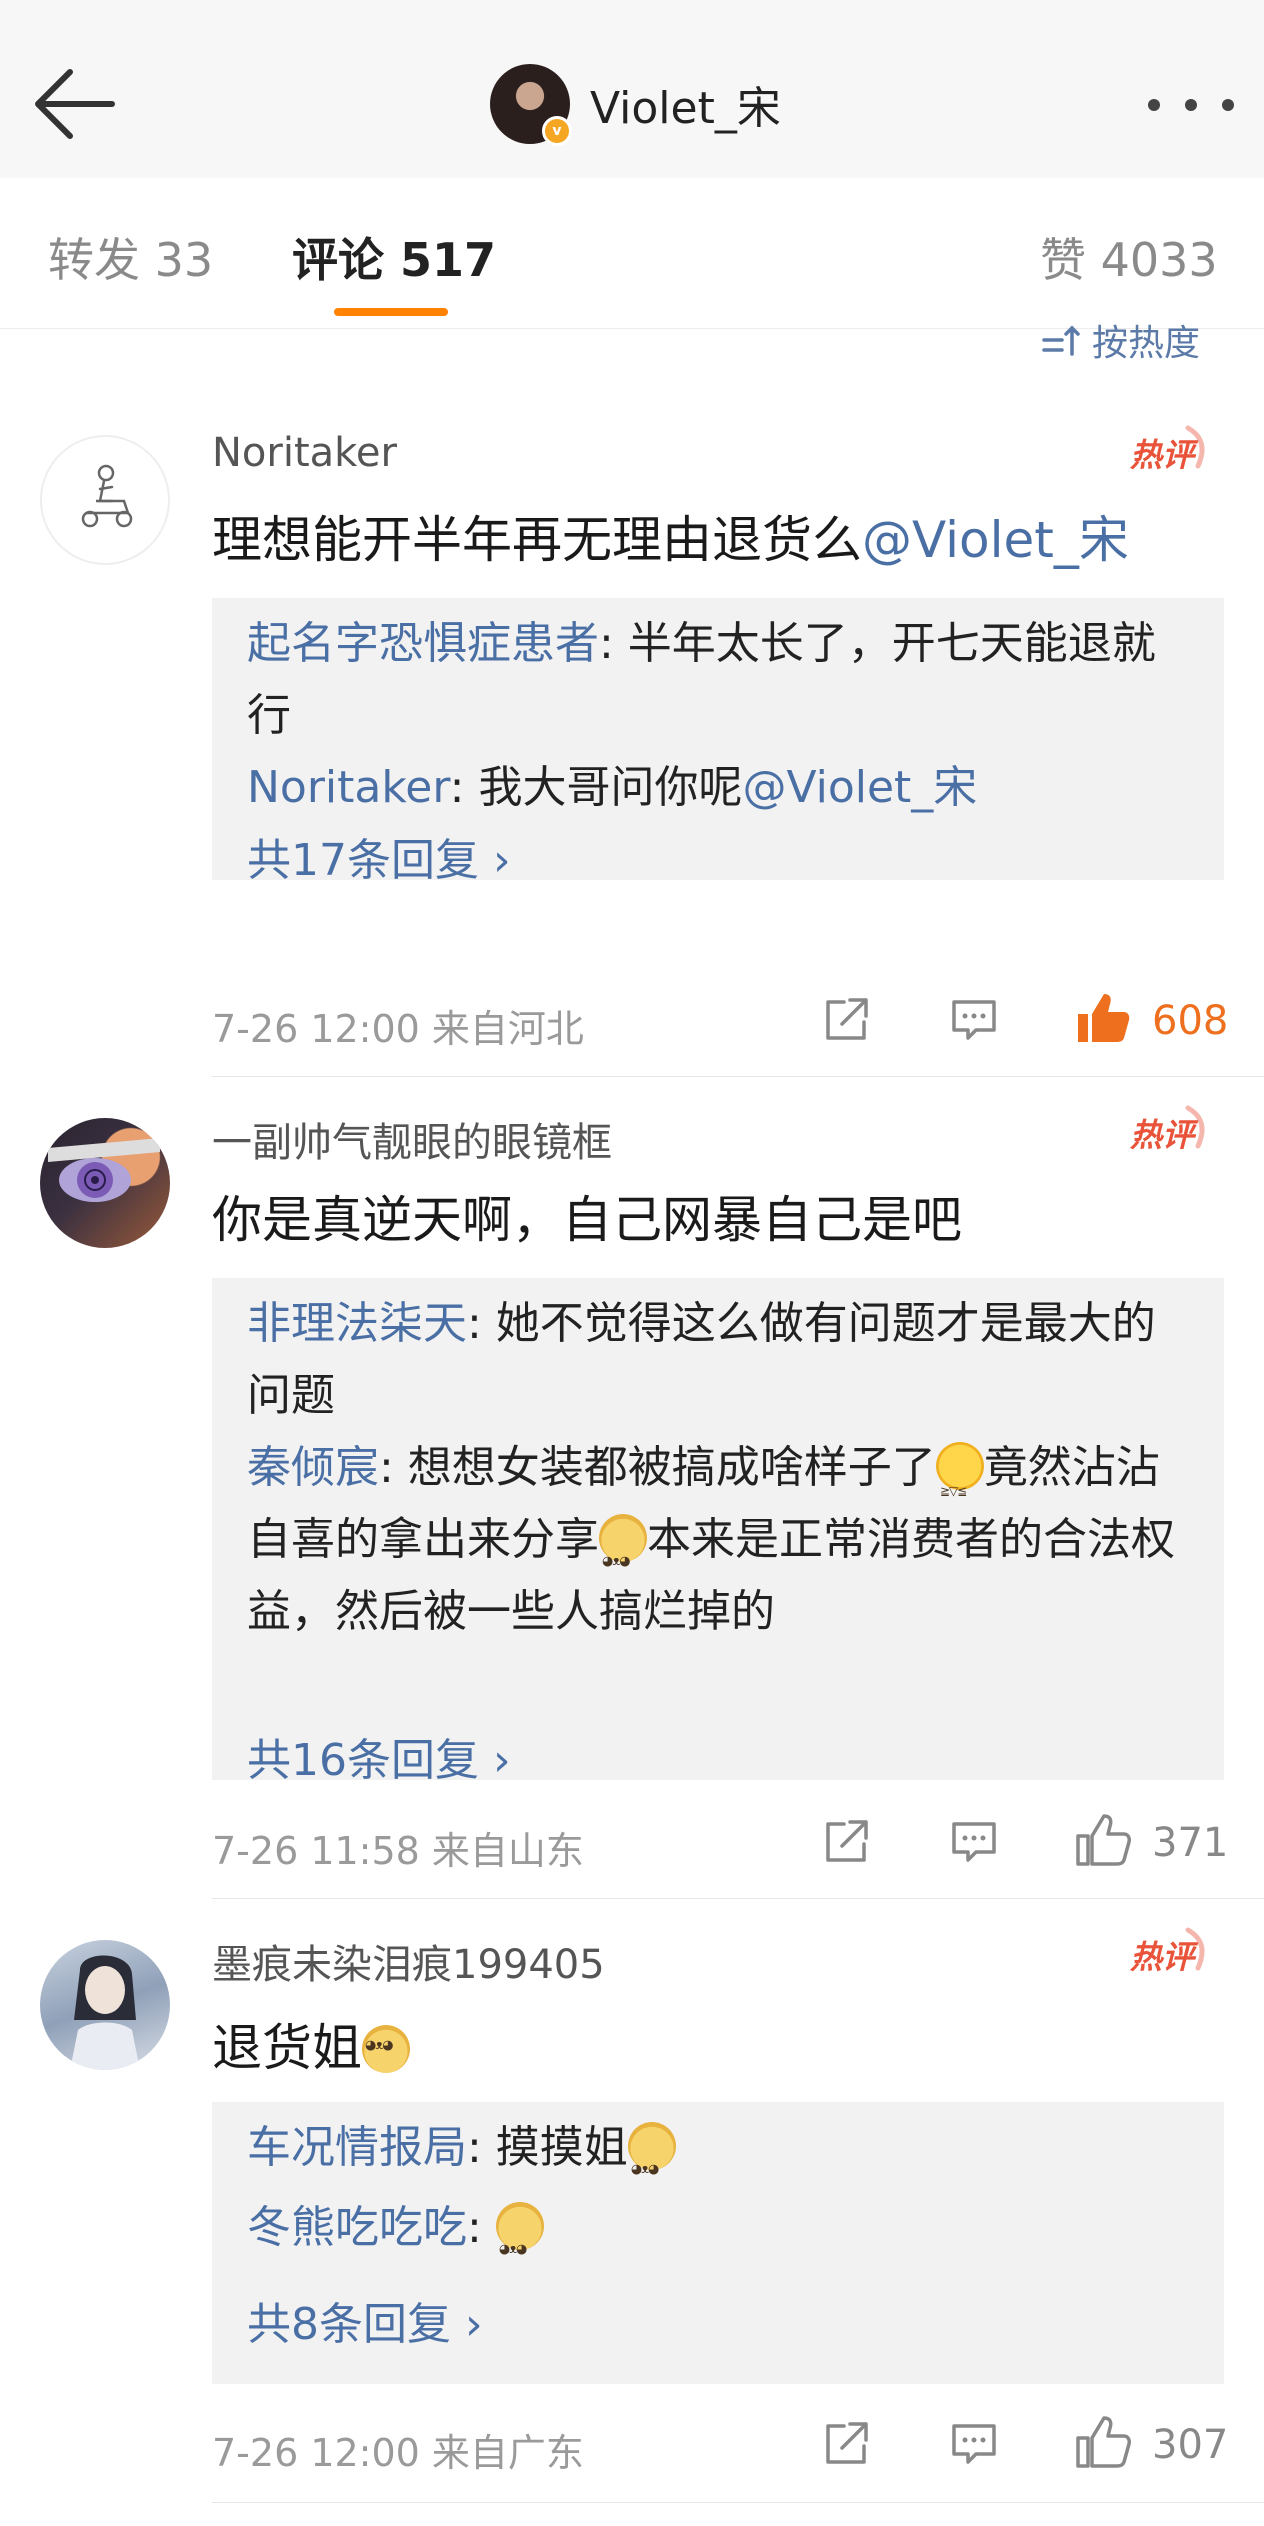 This screenshot has height=2526, width=1264. I want to click on profile-title: v Violet_宋, so click(635, 104).